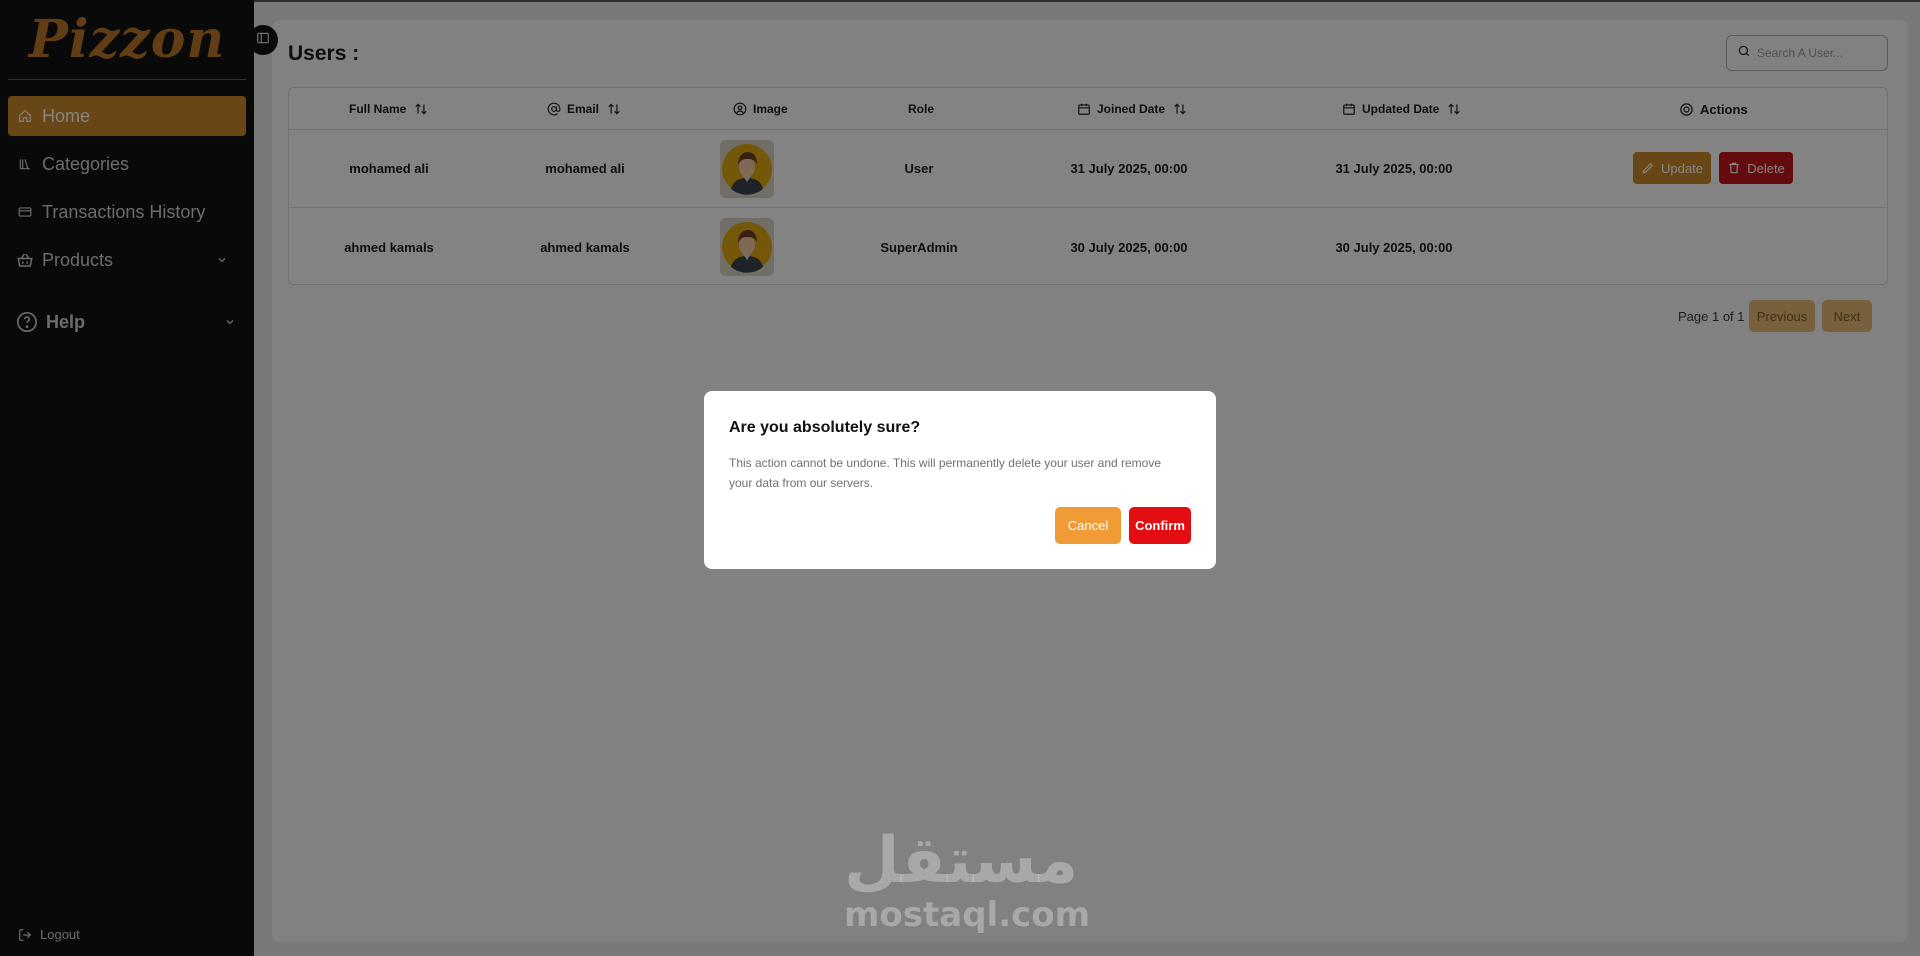  Describe the element at coordinates (1160, 525) in the screenshot. I see `confirm-button: Confirm` at that location.